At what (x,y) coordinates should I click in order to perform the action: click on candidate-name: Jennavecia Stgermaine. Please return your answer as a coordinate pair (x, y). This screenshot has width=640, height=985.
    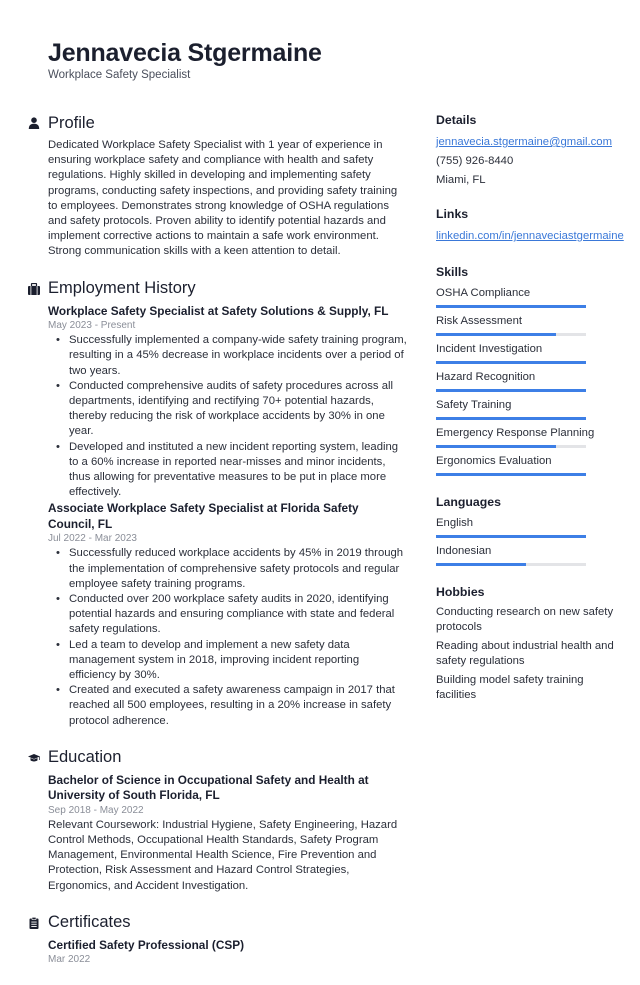
    Looking at the image, I should click on (185, 53).